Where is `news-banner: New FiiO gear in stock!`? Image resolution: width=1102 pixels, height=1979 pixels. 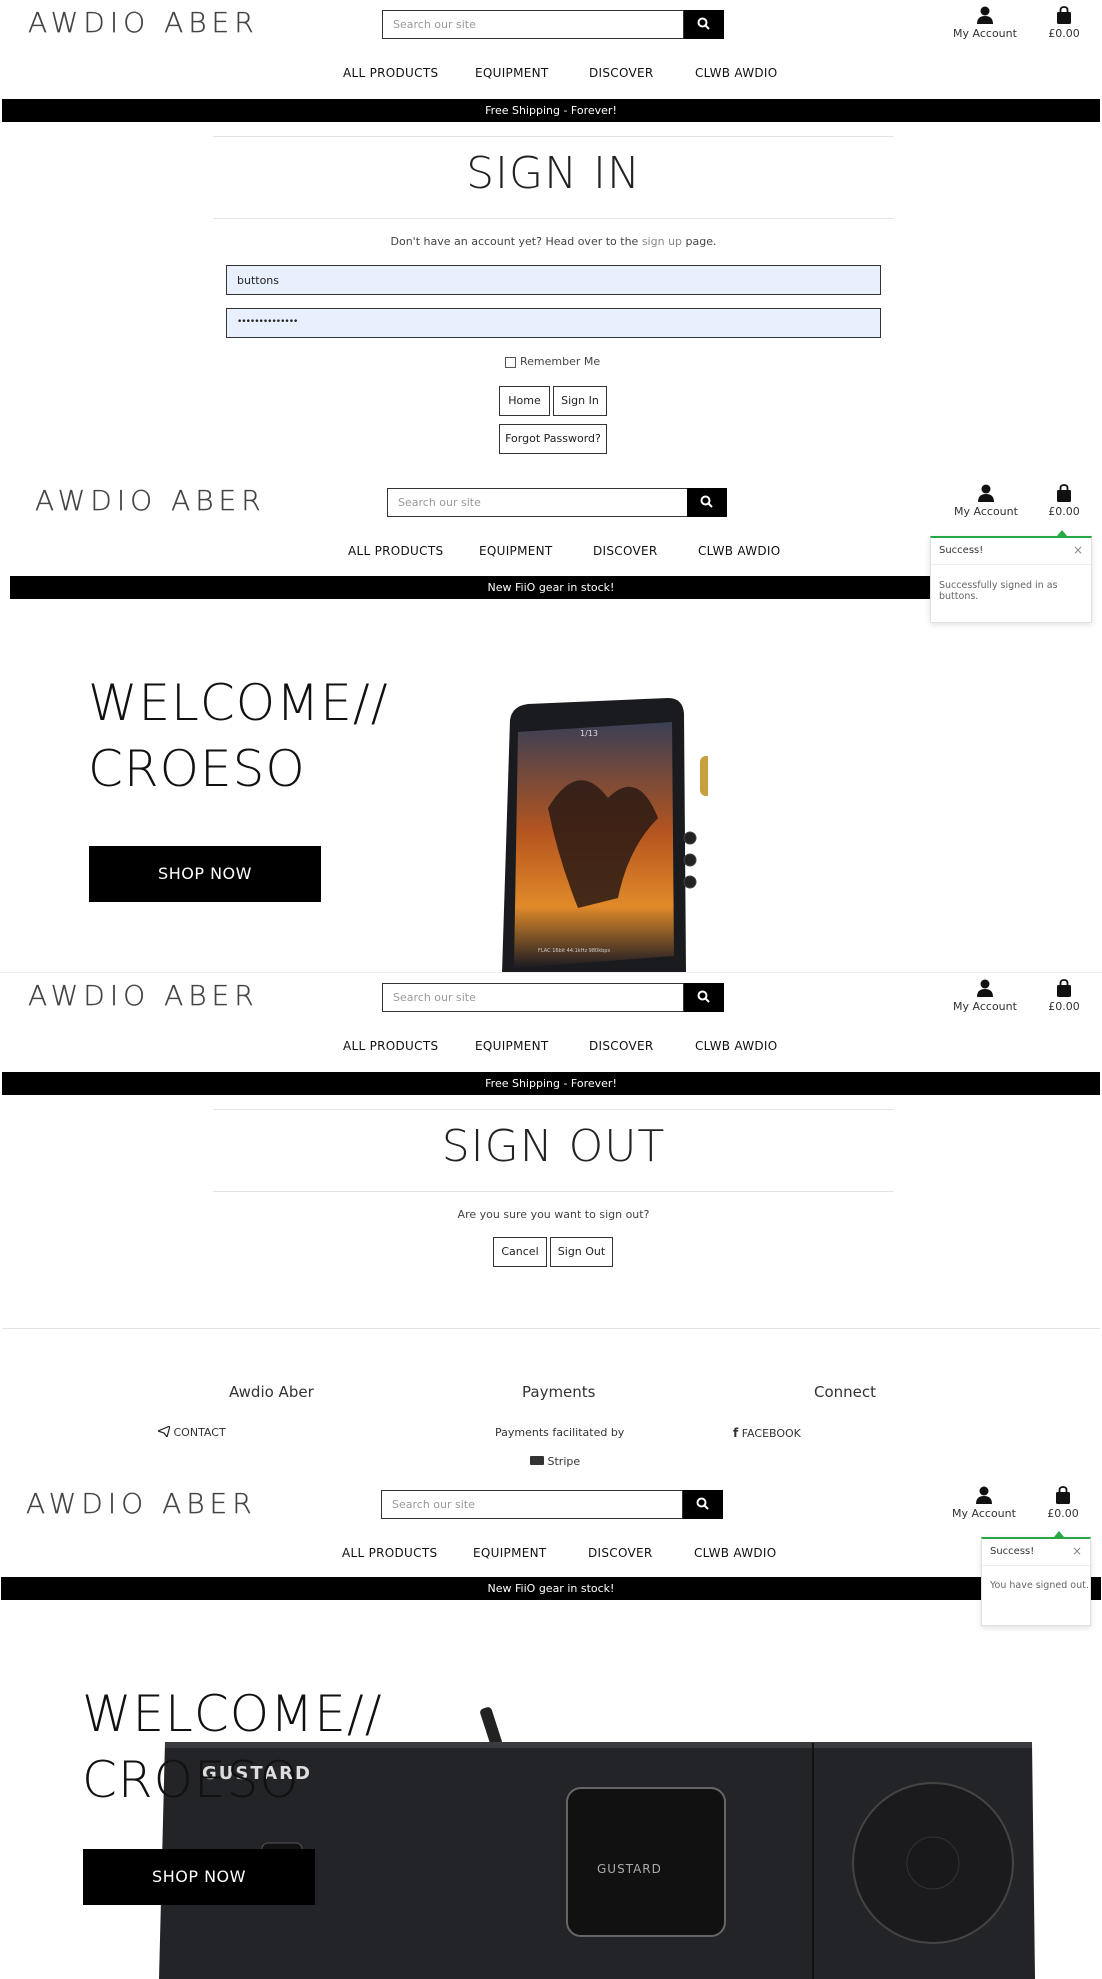 news-banner: New FiiO gear in stock! is located at coordinates (551, 1588).